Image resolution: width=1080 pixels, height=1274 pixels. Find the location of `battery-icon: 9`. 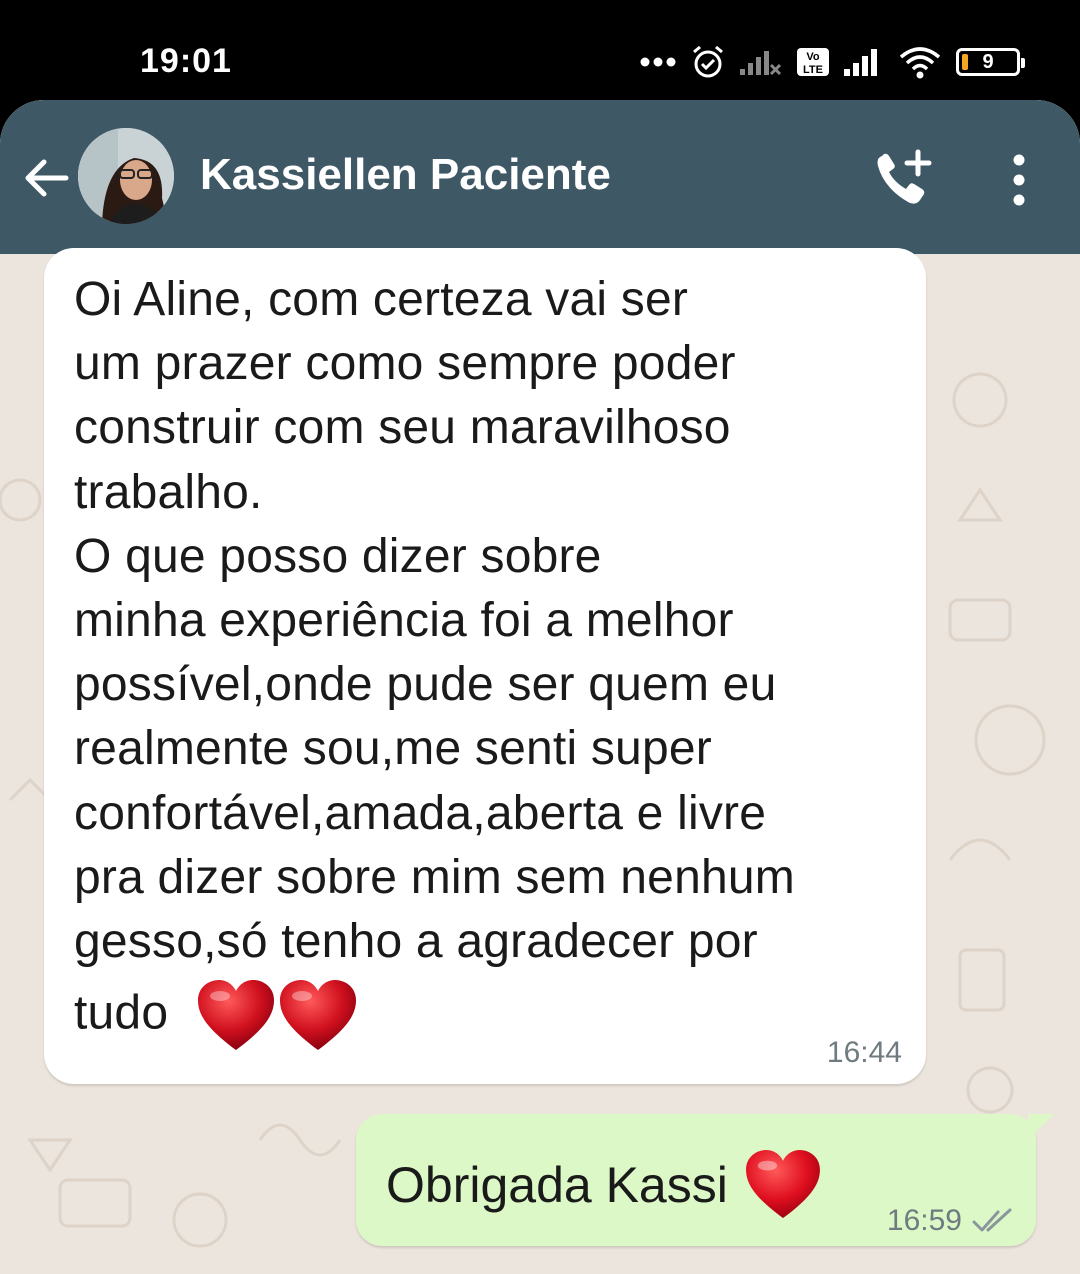

battery-icon: 9 is located at coordinates (990, 62).